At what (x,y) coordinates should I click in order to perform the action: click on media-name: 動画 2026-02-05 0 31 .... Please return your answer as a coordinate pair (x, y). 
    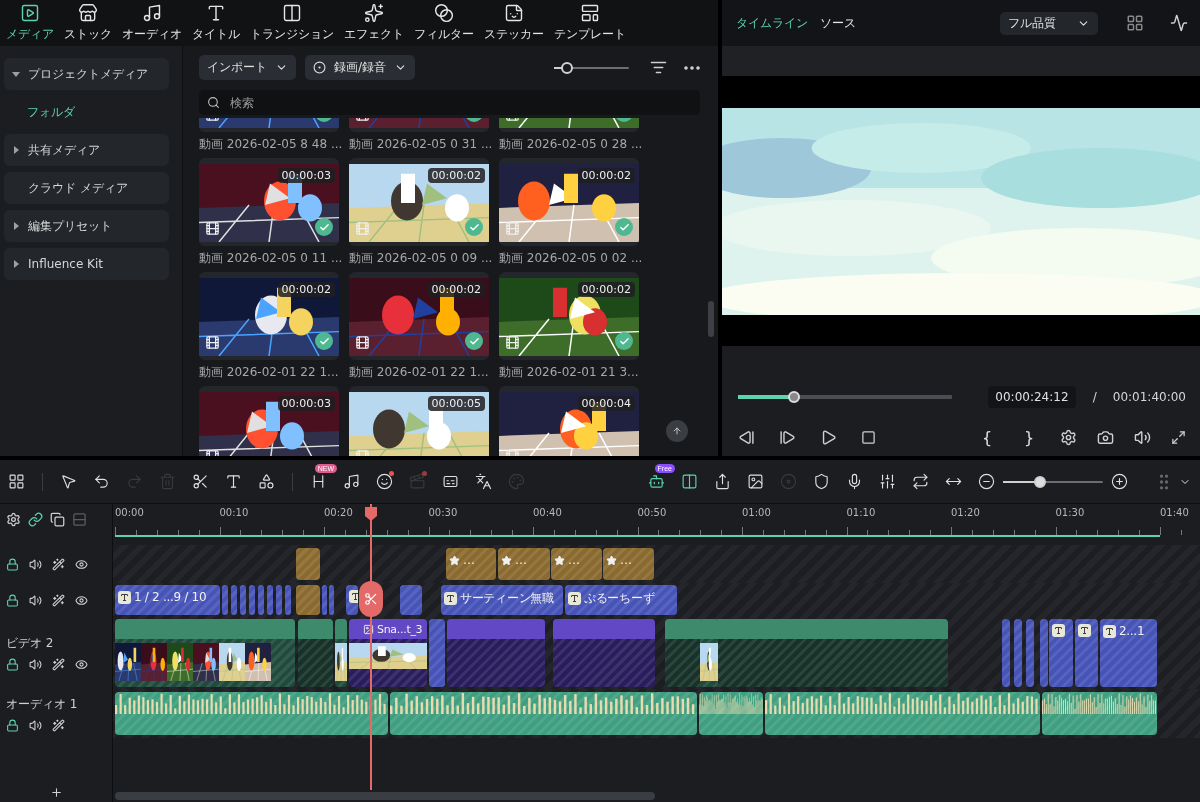
    Looking at the image, I should click on (419, 144).